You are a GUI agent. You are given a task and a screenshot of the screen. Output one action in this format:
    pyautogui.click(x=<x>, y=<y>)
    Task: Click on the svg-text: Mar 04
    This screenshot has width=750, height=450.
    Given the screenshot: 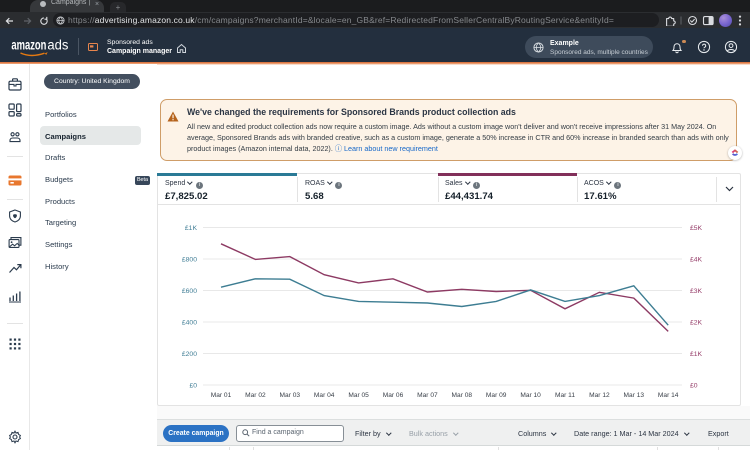 What is the action you would take?
    pyautogui.click(x=324, y=395)
    